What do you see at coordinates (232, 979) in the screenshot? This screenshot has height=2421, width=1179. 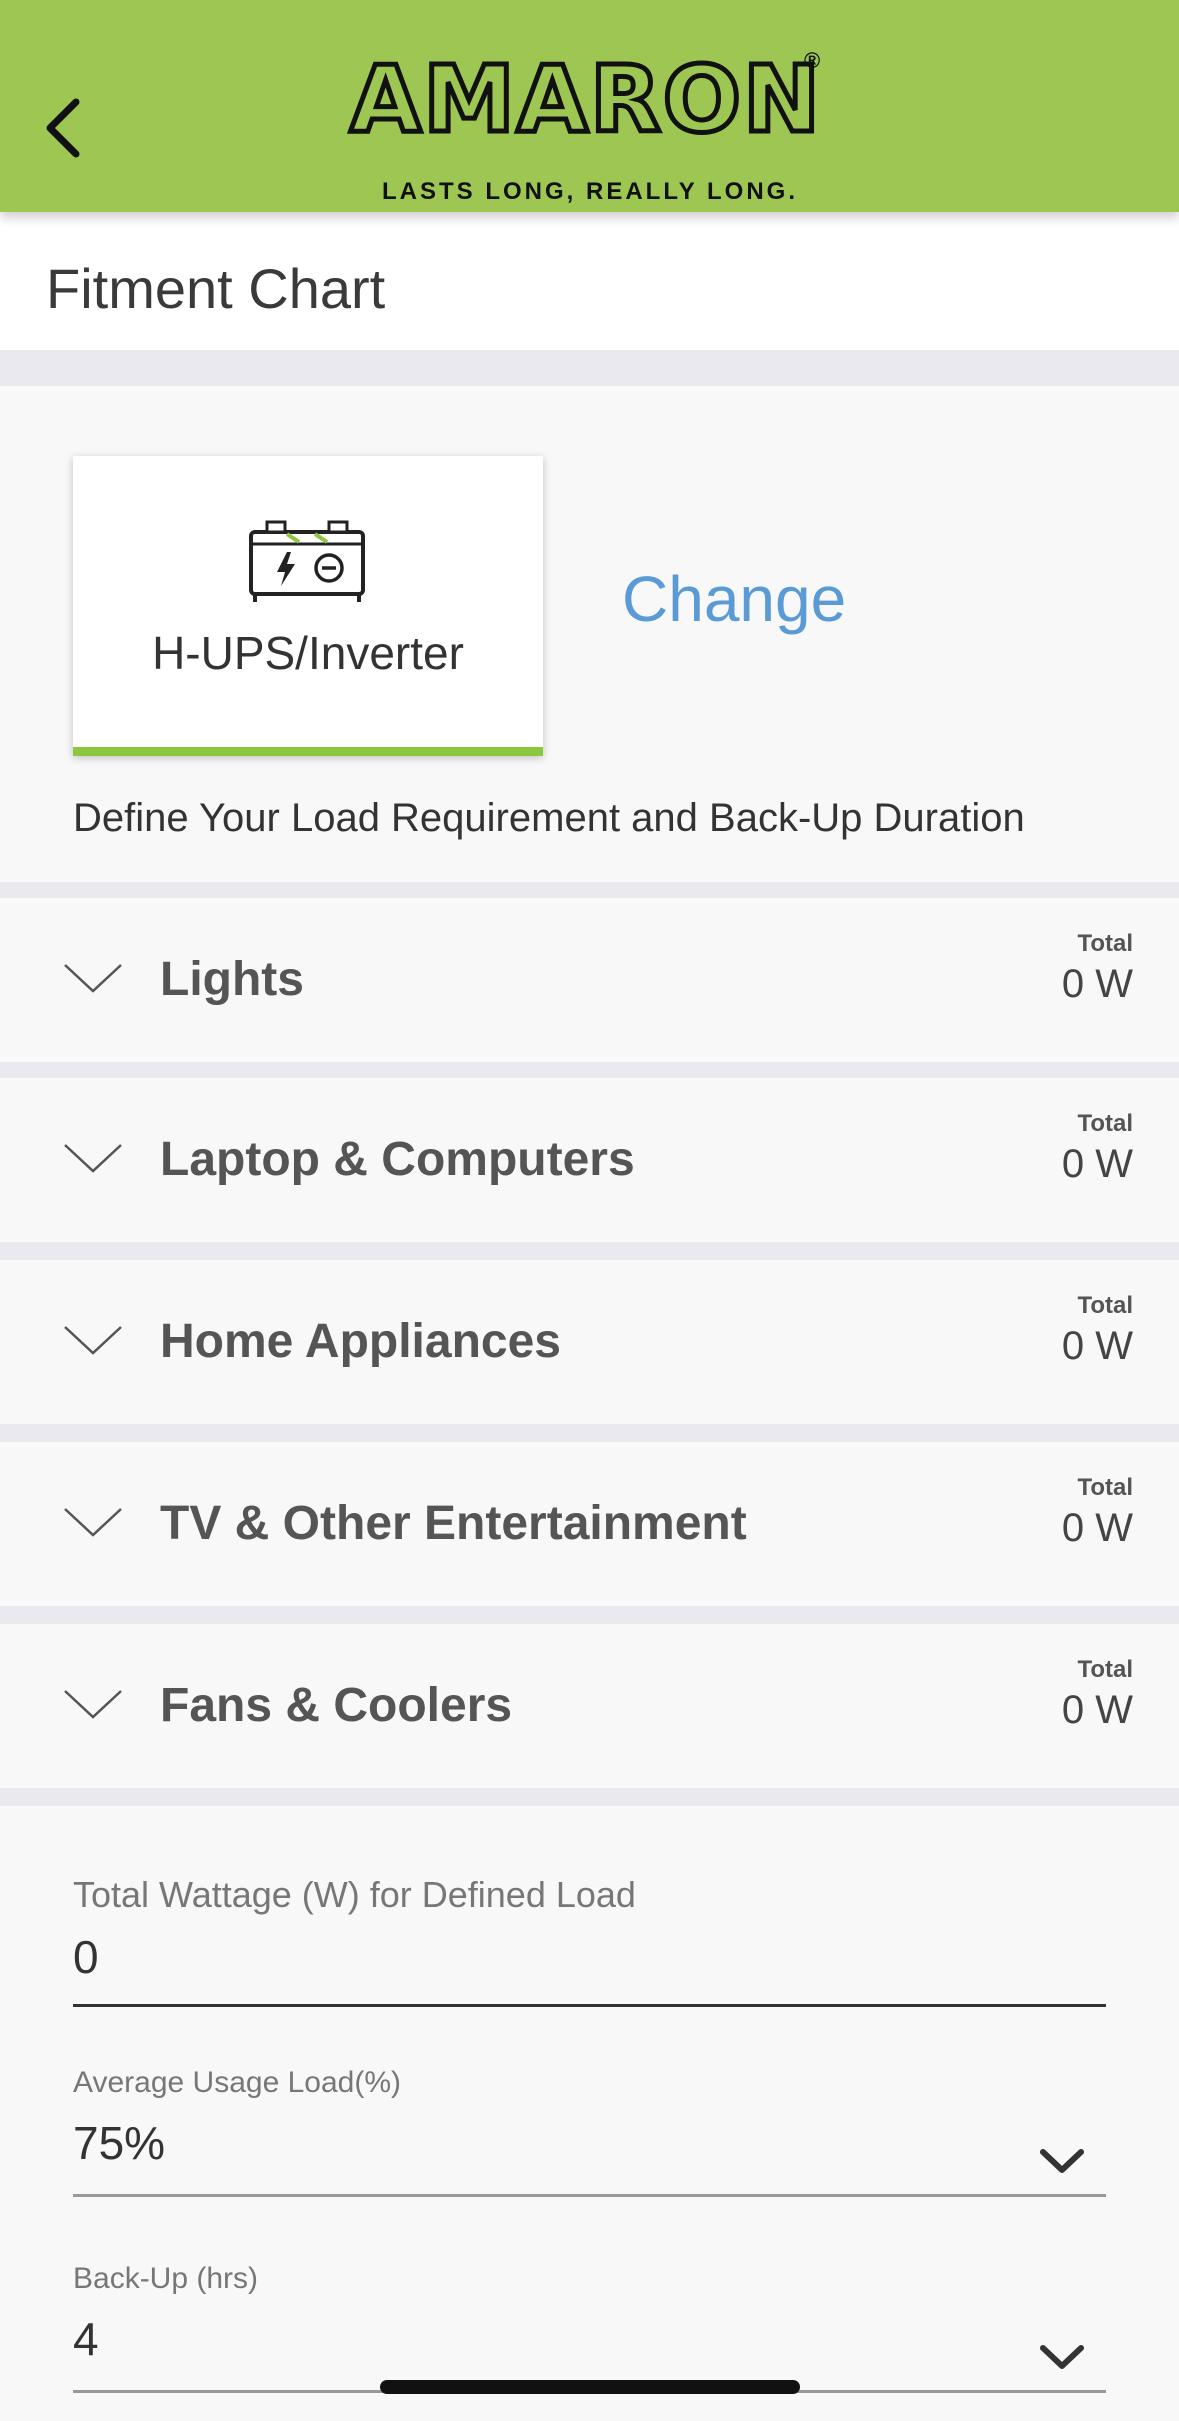 I see `category-label: Lights` at bounding box center [232, 979].